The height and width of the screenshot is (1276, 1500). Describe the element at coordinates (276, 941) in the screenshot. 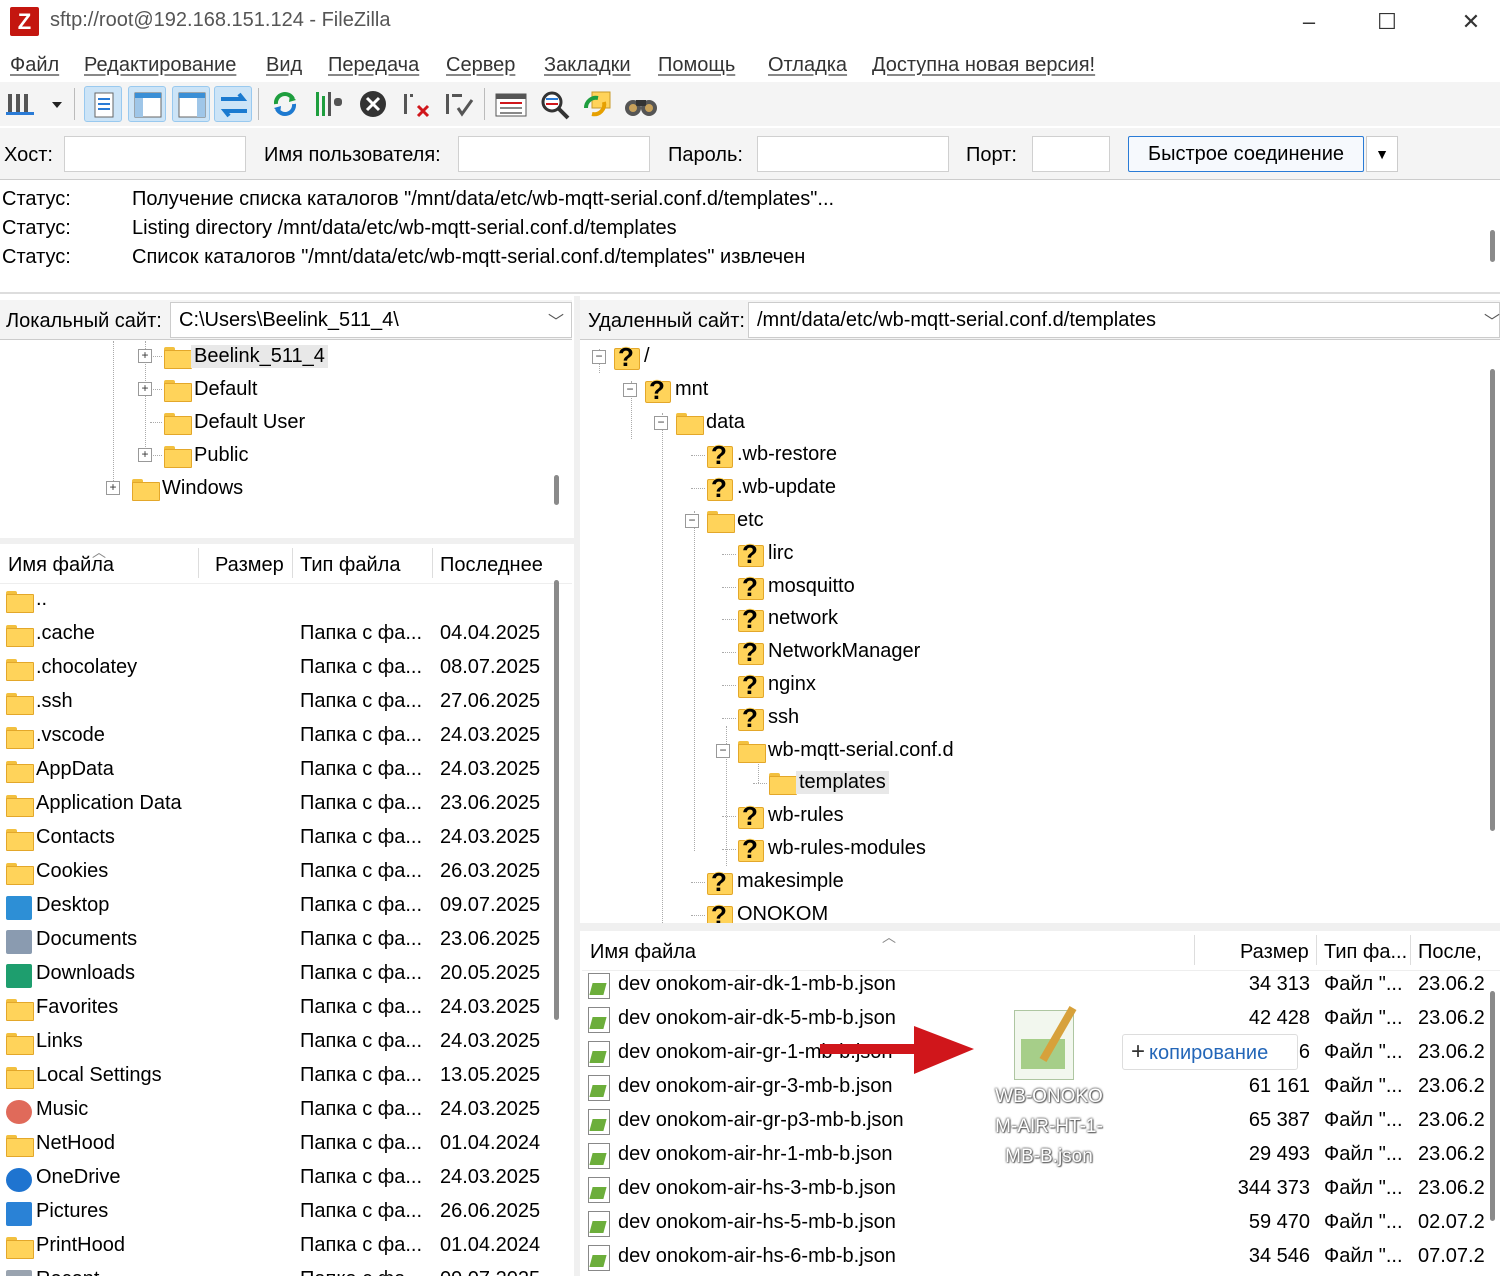

I see `table-row: Documents Папка с фа... 23.06.2025` at that location.